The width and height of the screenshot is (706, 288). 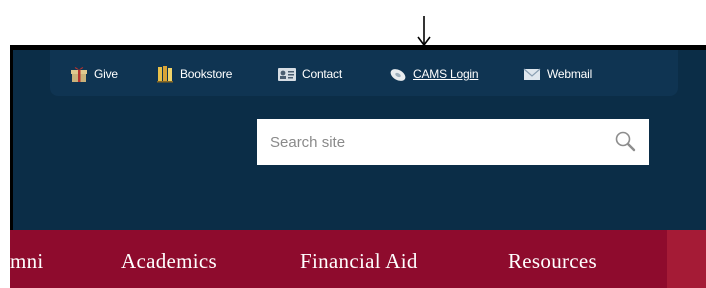 I want to click on nav-item-resources: Resources, so click(x=552, y=261).